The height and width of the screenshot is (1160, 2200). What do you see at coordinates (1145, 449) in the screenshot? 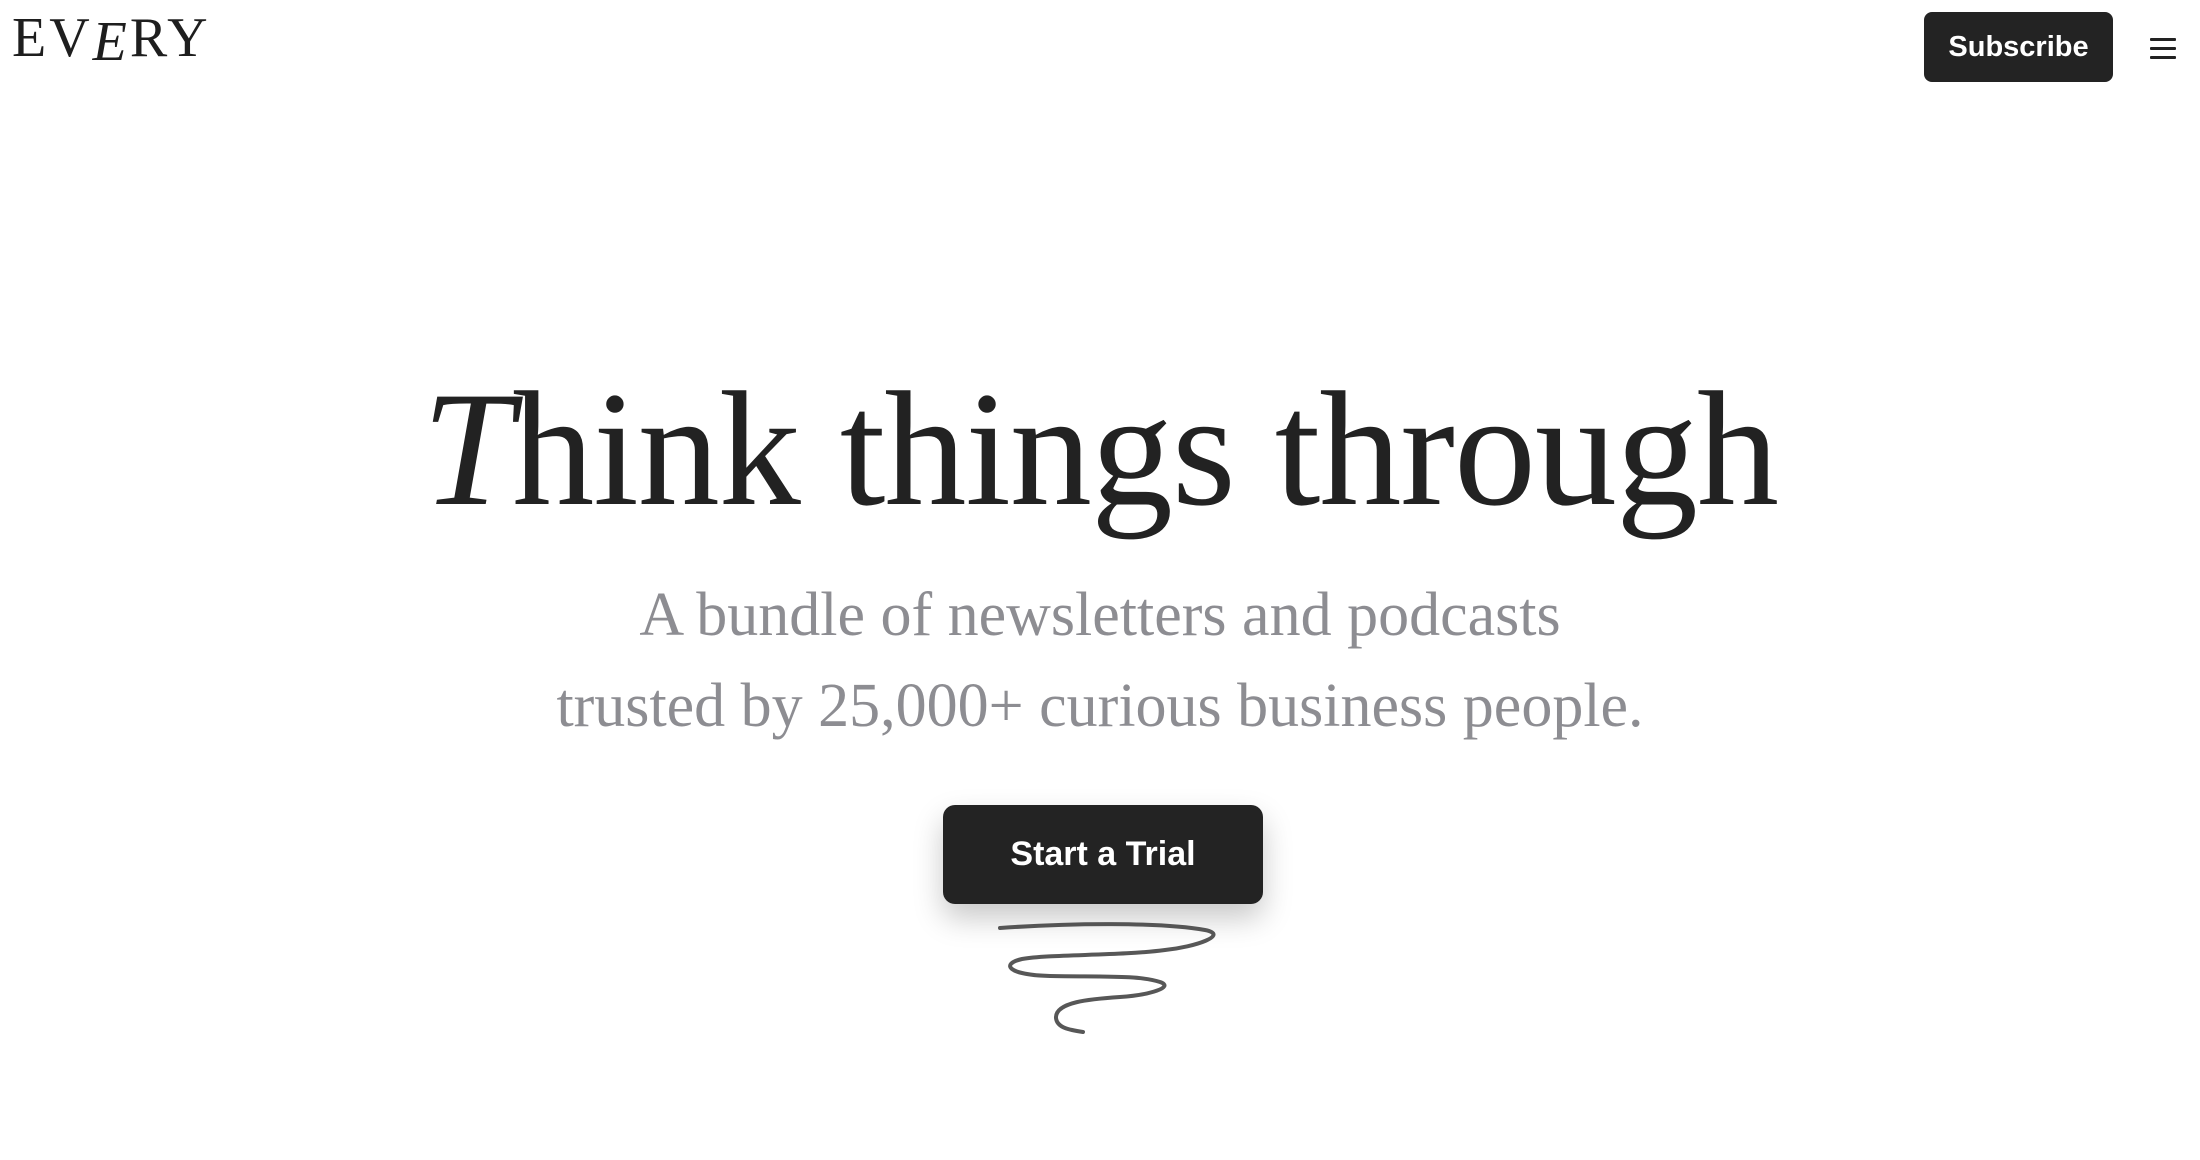
I see `hero-title-rest: hink things through` at bounding box center [1145, 449].